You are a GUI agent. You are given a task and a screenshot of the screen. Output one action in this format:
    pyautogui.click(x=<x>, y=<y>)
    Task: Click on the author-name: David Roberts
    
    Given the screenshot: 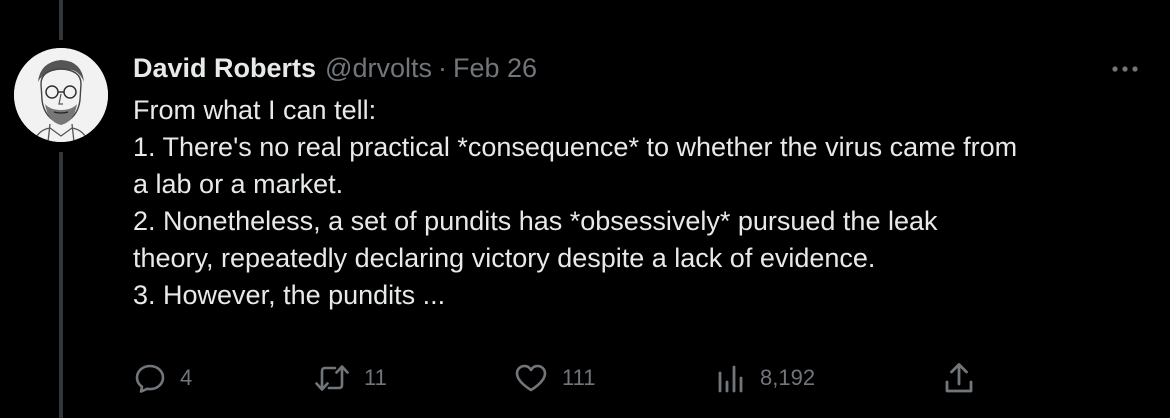 What is the action you would take?
    pyautogui.click(x=224, y=68)
    